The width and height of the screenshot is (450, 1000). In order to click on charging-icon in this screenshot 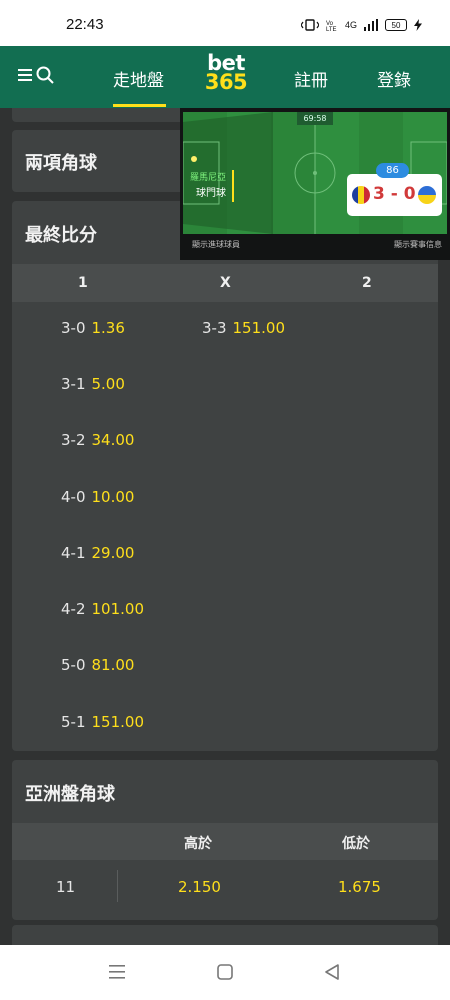, I will do `click(418, 25)`.